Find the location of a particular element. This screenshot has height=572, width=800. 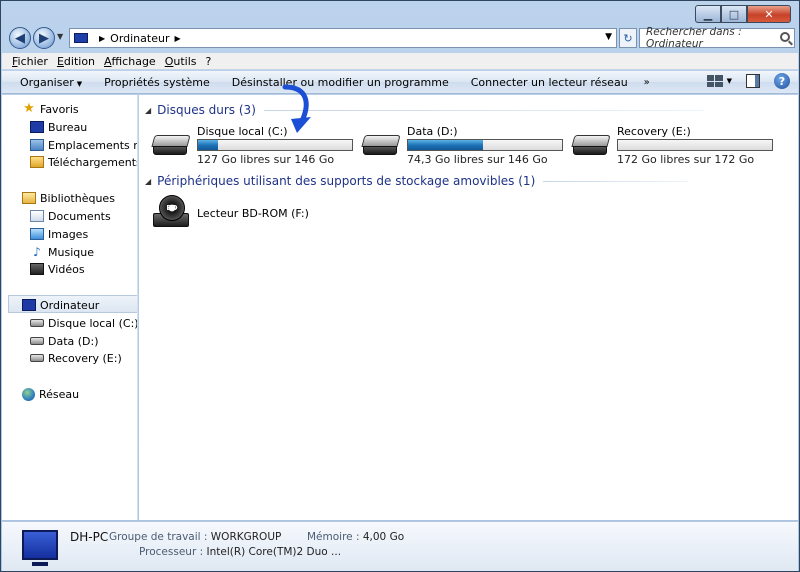

search-placeholder: Rechercher dans : Ordinateur is located at coordinates (694, 38).